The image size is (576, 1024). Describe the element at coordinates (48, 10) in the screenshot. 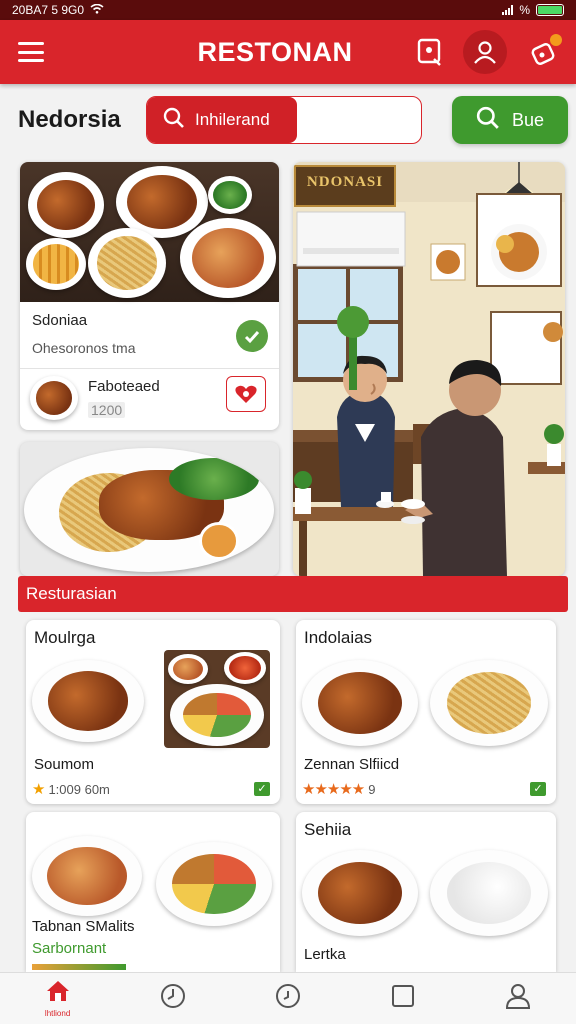

I see `status-time: 20BA7 5 9G0` at that location.